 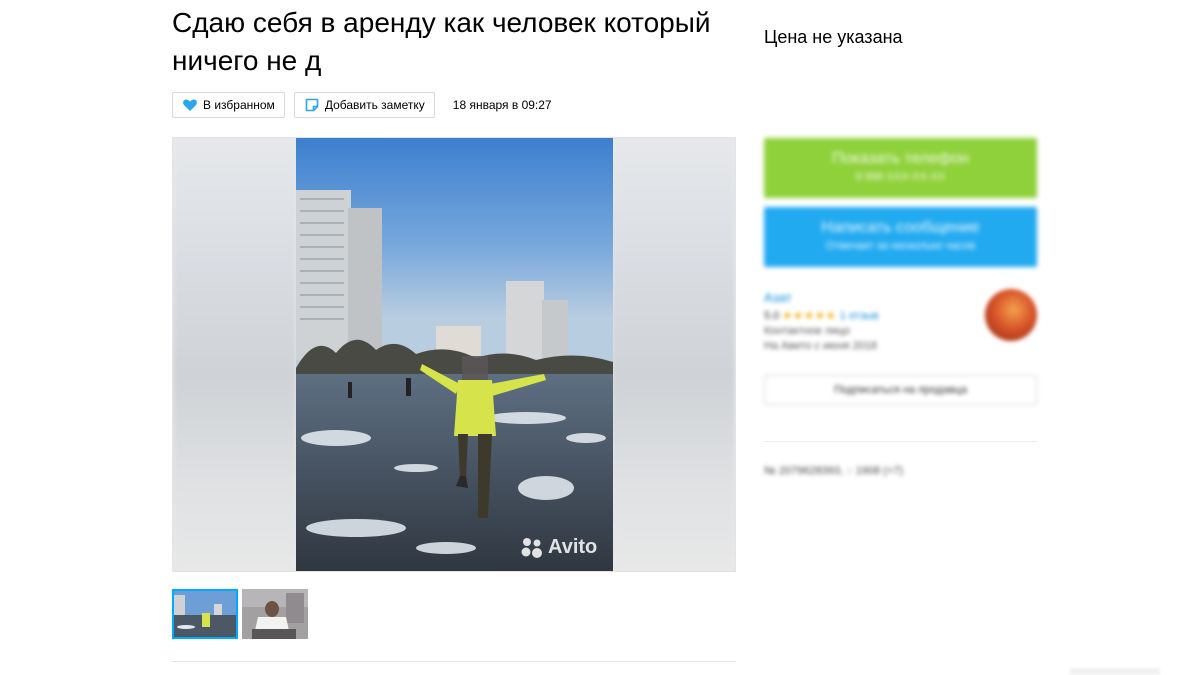 I want to click on favorite-button: В избранном, so click(x=228, y=105).